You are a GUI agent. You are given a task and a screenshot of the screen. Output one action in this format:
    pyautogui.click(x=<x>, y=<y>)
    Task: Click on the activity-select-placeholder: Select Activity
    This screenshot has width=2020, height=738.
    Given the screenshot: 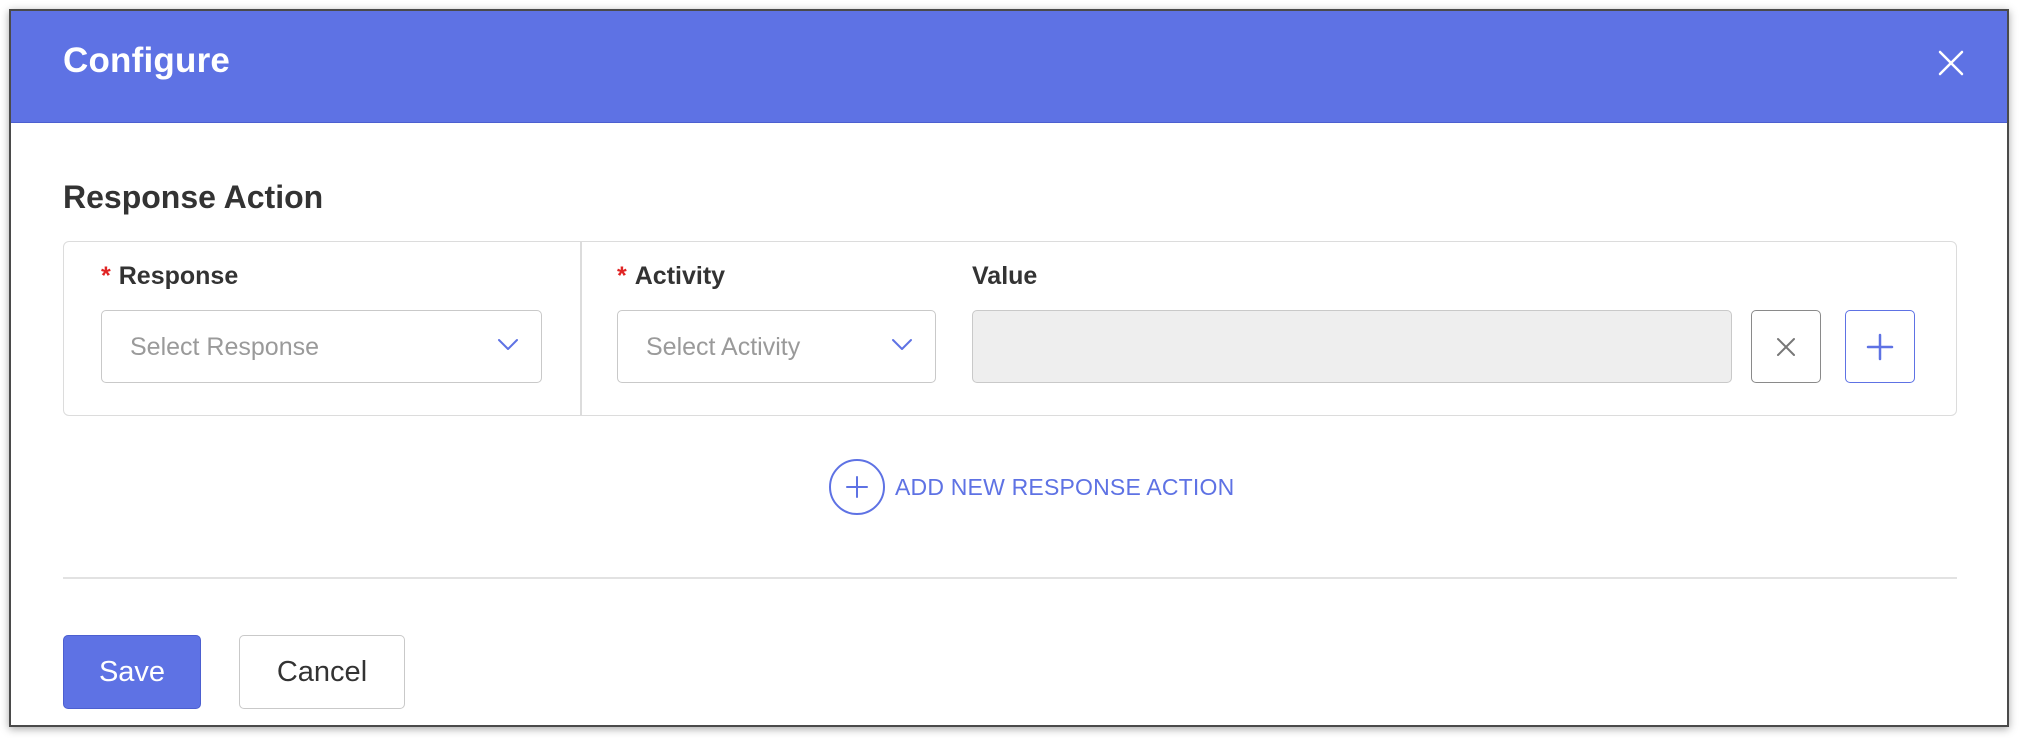 What is the action you would take?
    pyautogui.click(x=723, y=347)
    